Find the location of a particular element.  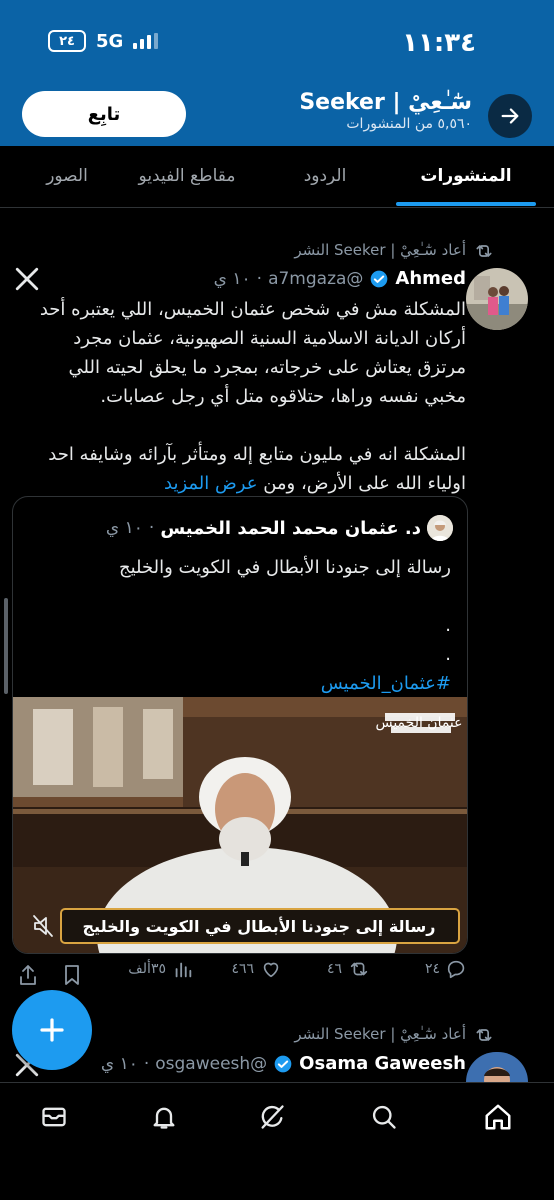

x-logo-icon is located at coordinates (27, 279).